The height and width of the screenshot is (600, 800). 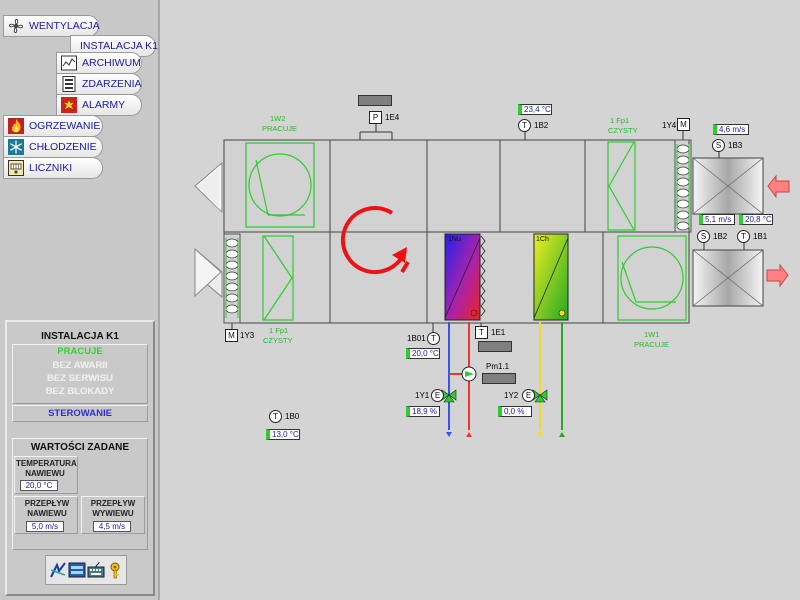 I want to click on outdoor-temp-tag: 1B0, so click(x=292, y=416).